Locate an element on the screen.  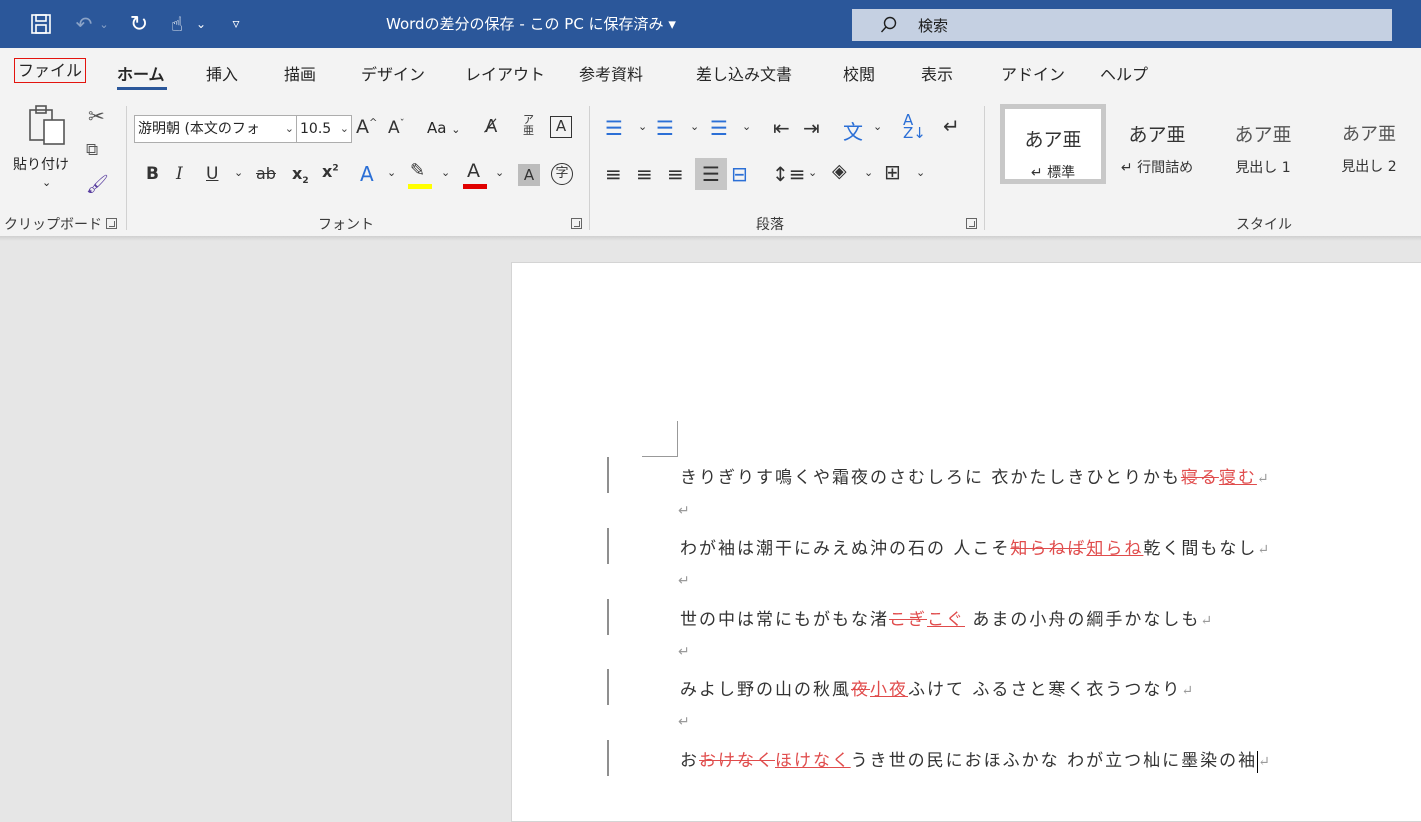
save-icon is located at coordinates (41, 24).